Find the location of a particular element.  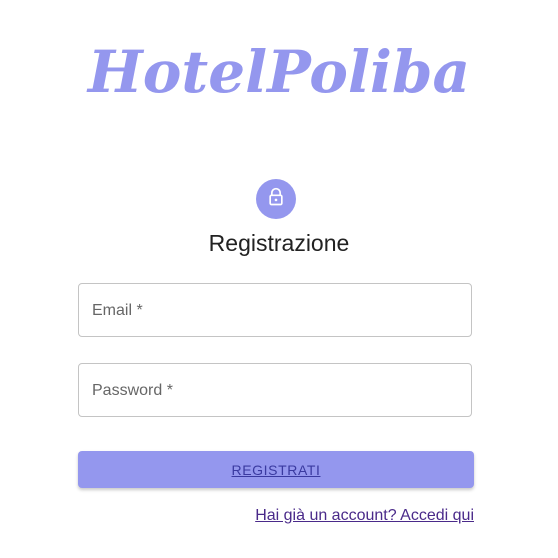

password-input is located at coordinates (275, 390).